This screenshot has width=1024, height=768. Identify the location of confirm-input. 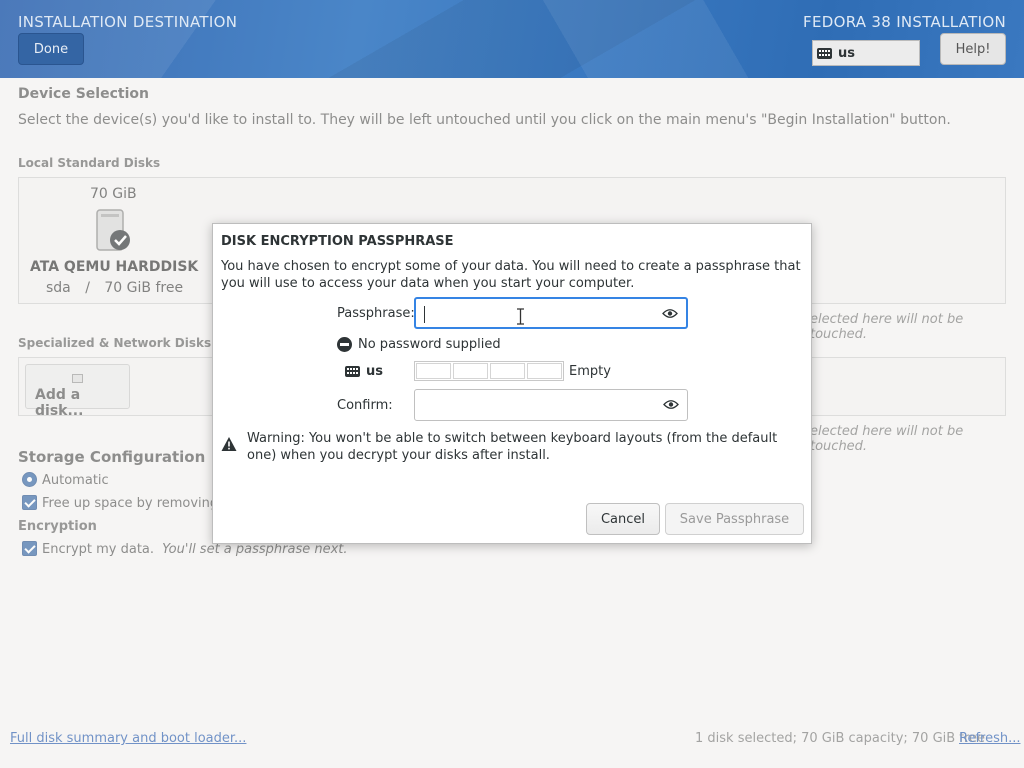
(538, 405).